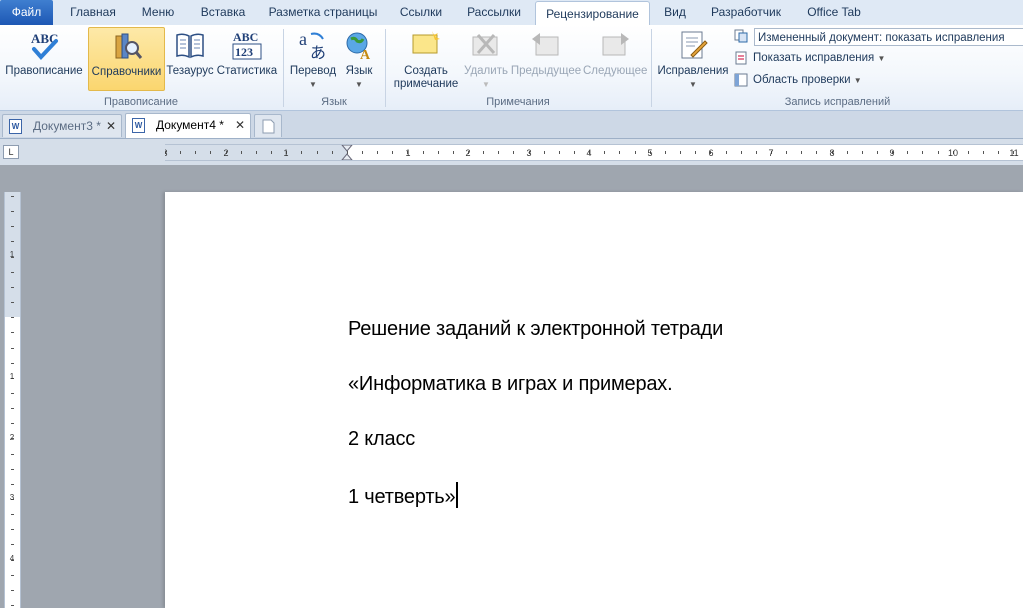  I want to click on spelling-label: Правописание, so click(44, 71).